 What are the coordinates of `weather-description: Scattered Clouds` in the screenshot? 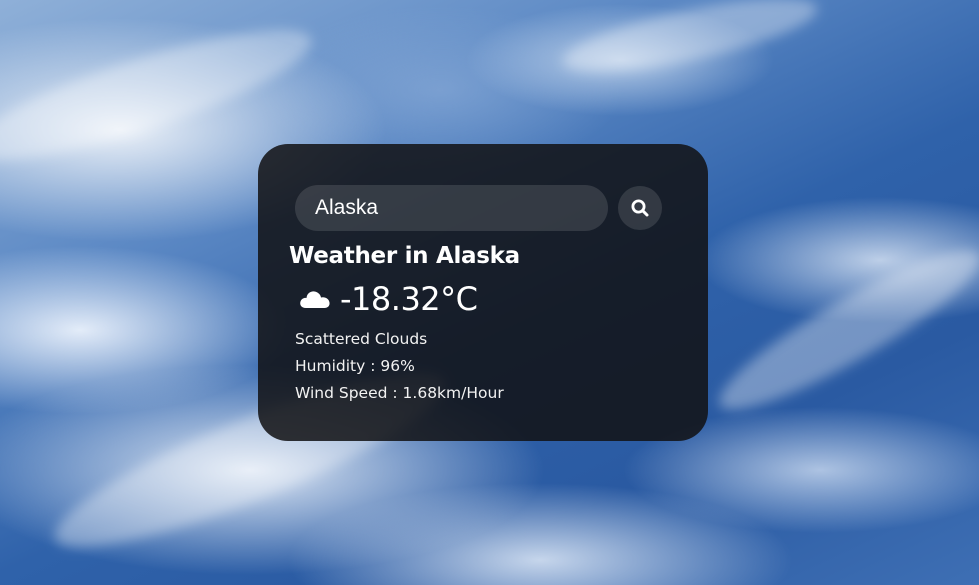 It's located at (361, 339).